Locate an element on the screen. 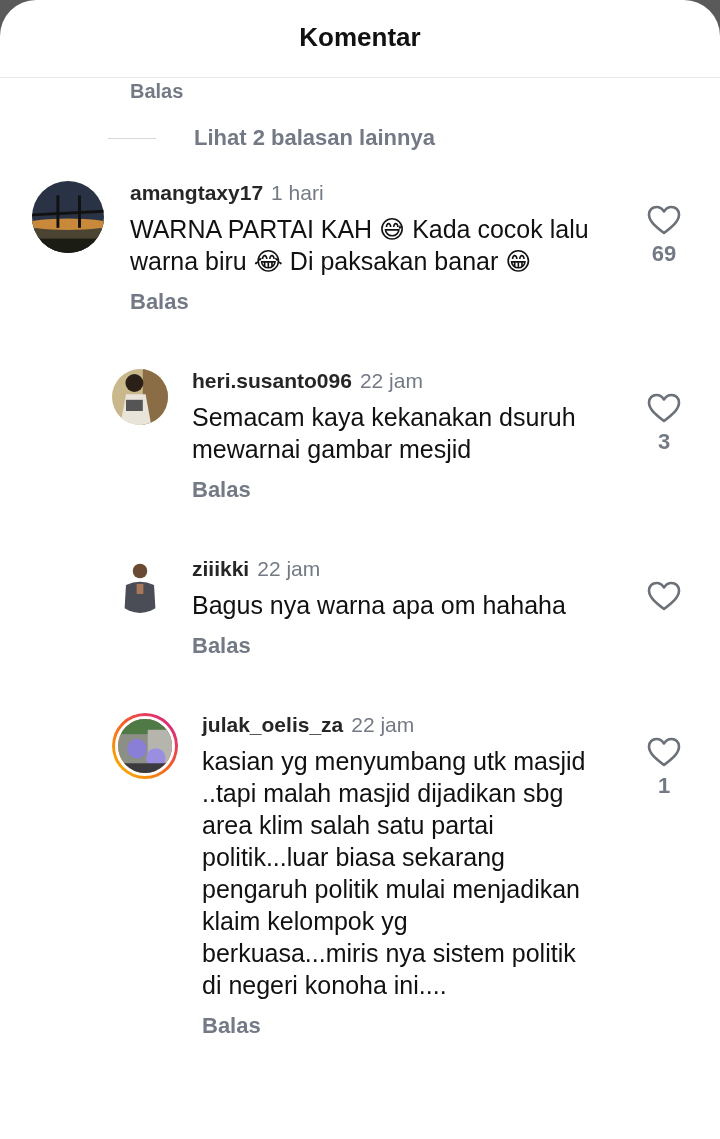 The width and height of the screenshot is (720, 1139). like-count: 3 is located at coordinates (664, 442).